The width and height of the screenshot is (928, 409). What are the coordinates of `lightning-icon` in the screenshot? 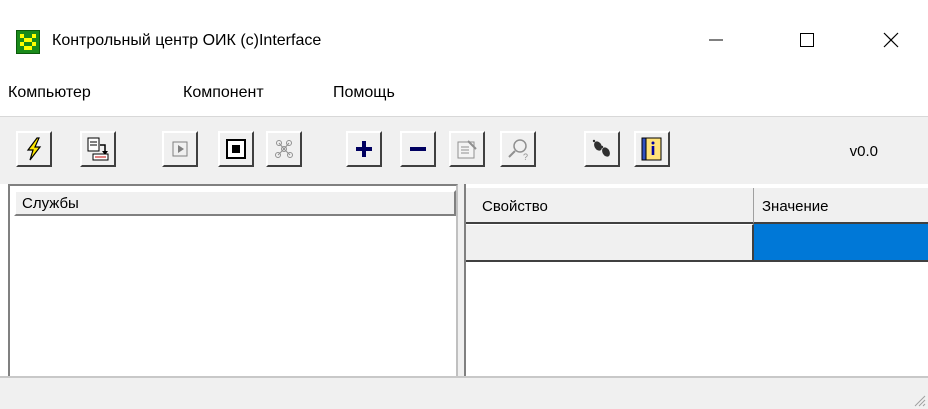 It's located at (34, 149).